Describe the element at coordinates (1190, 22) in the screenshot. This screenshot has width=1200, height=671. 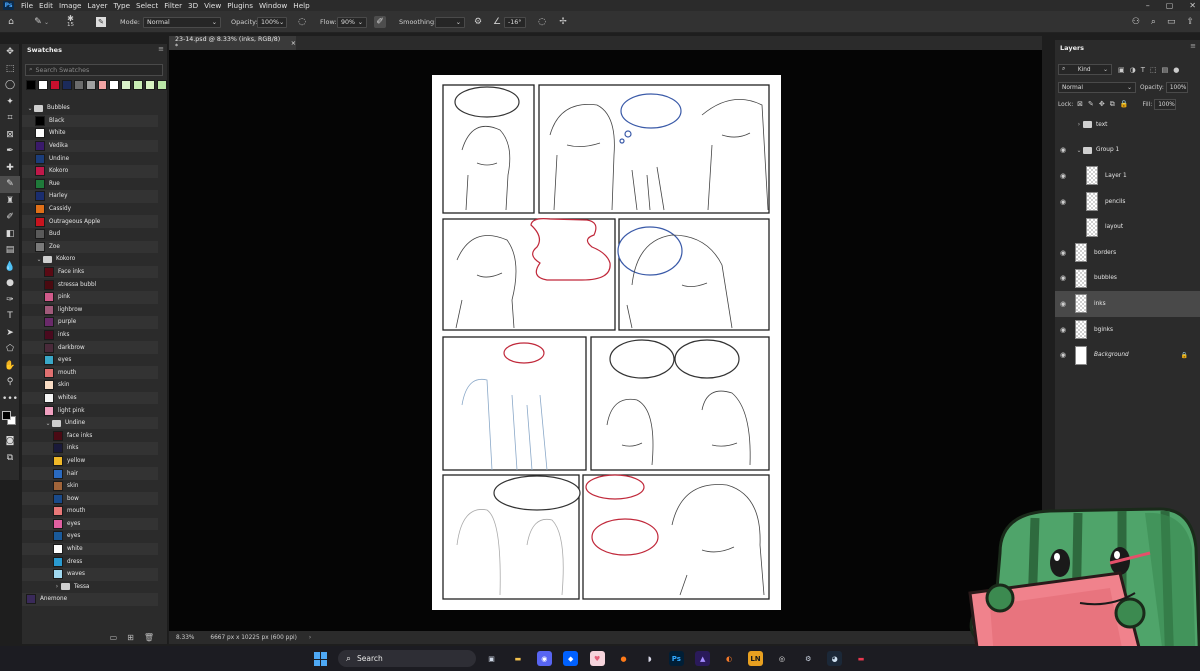
I see `share-export-icon: ⇪` at that location.